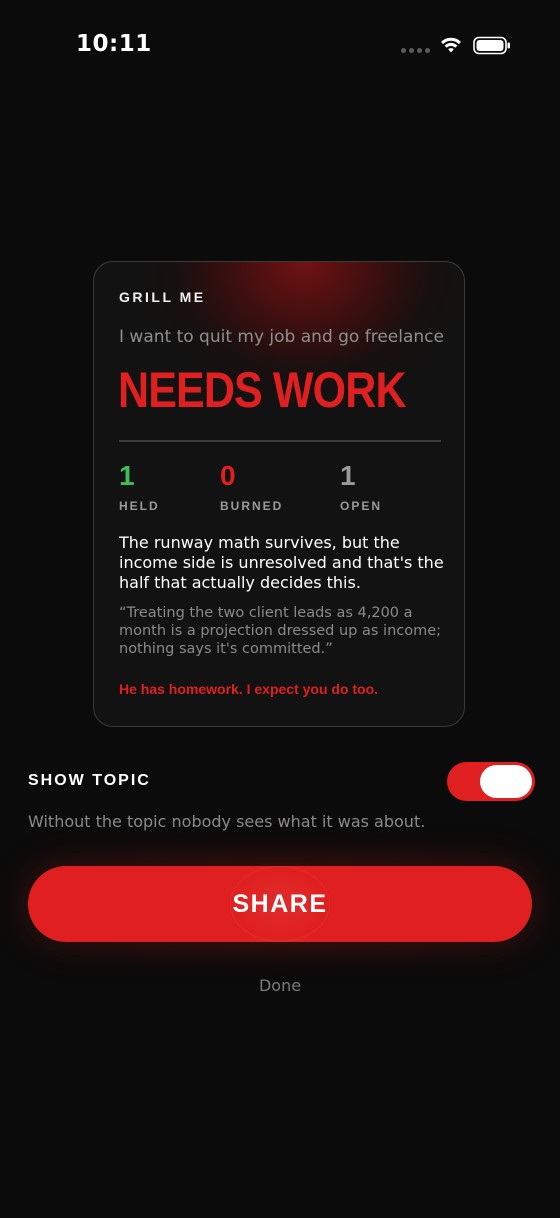  Describe the element at coordinates (280, 985) in the screenshot. I see `done-button: Done` at that location.